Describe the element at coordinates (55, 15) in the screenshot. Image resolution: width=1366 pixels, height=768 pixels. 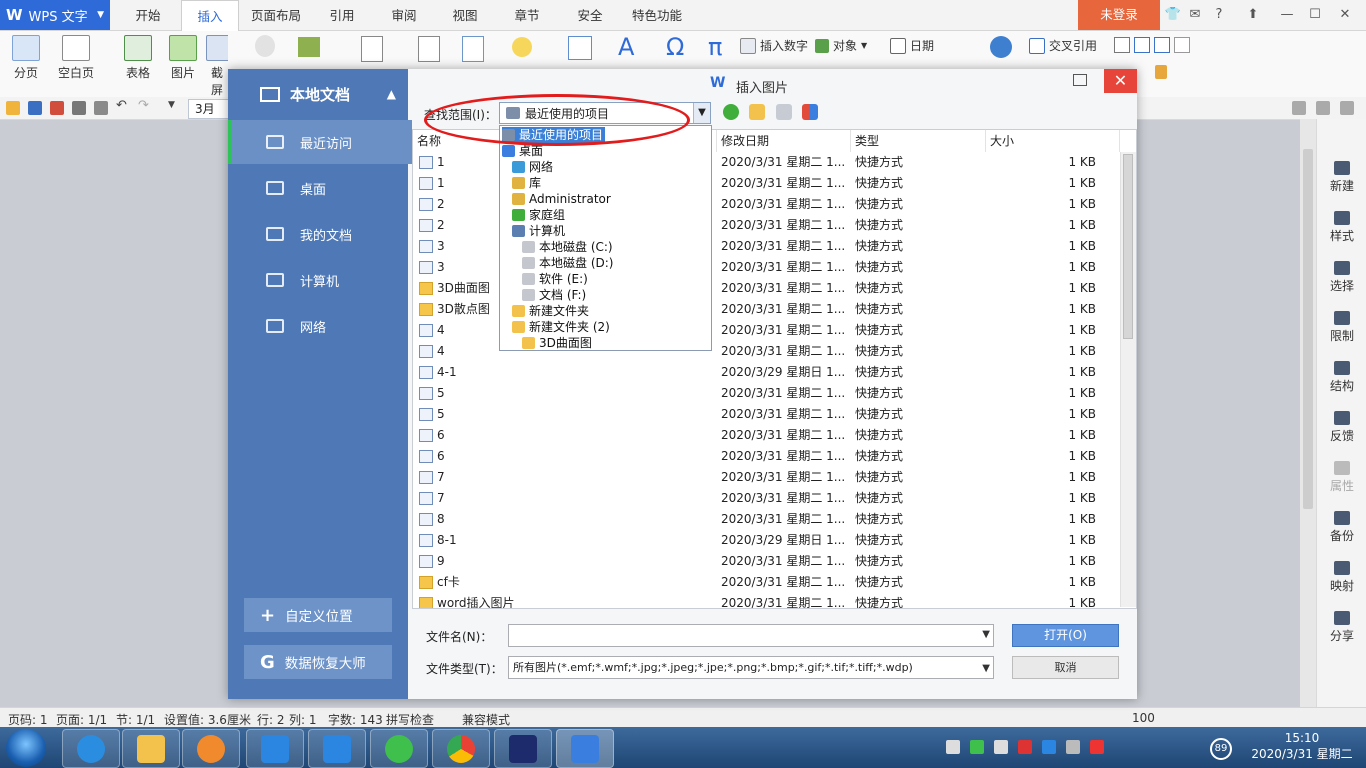
I see `app-menu-button: W WPS 文字 ▼` at that location.